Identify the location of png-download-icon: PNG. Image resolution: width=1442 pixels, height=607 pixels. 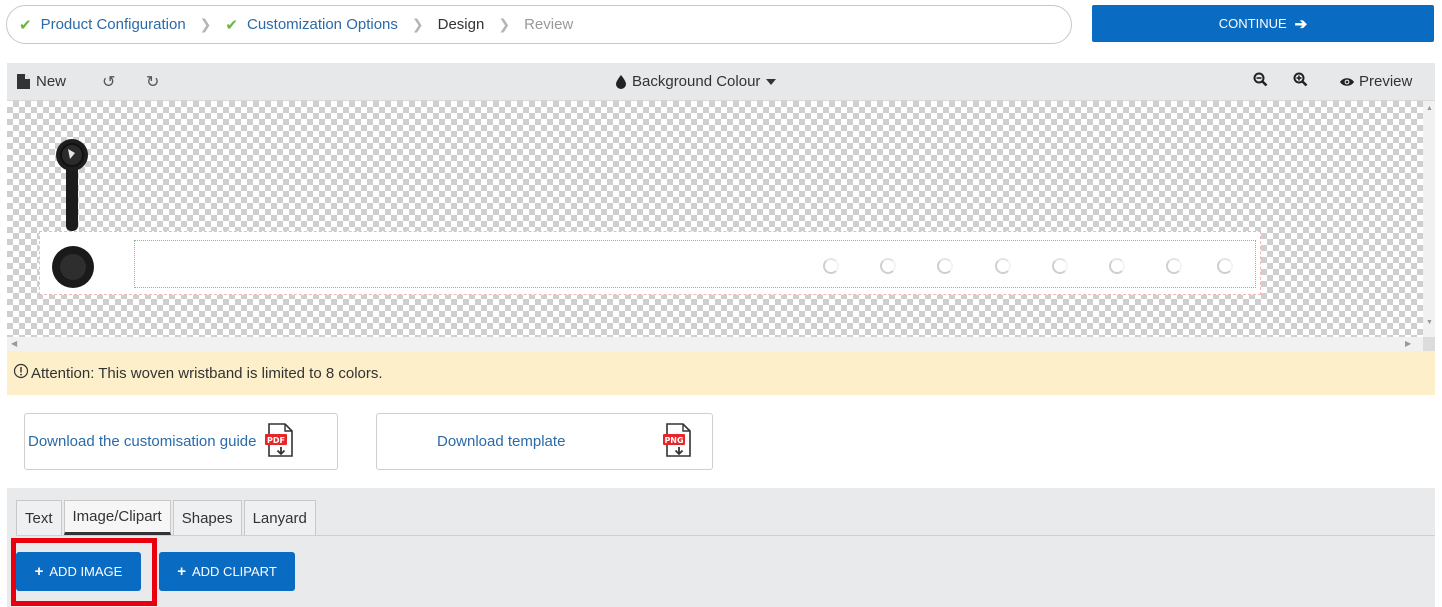
(678, 441).